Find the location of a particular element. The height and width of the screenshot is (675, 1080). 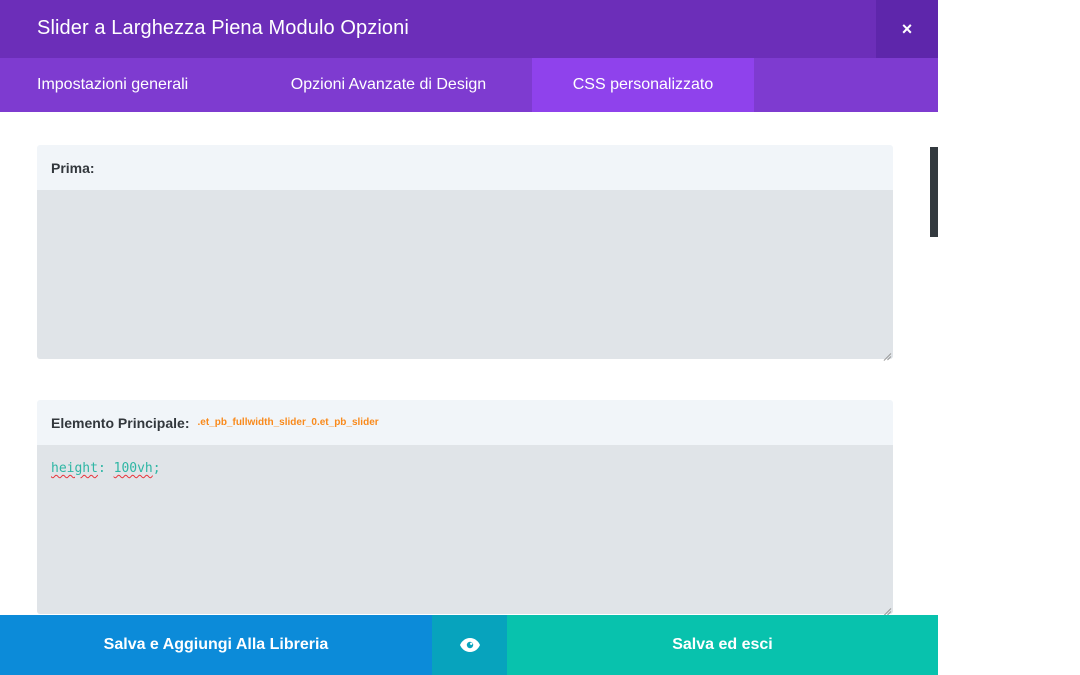

css-terminator: ; is located at coordinates (156, 468).